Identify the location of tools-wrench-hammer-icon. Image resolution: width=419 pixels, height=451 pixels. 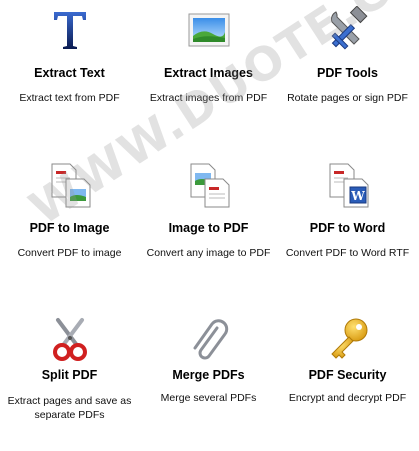
(348, 30).